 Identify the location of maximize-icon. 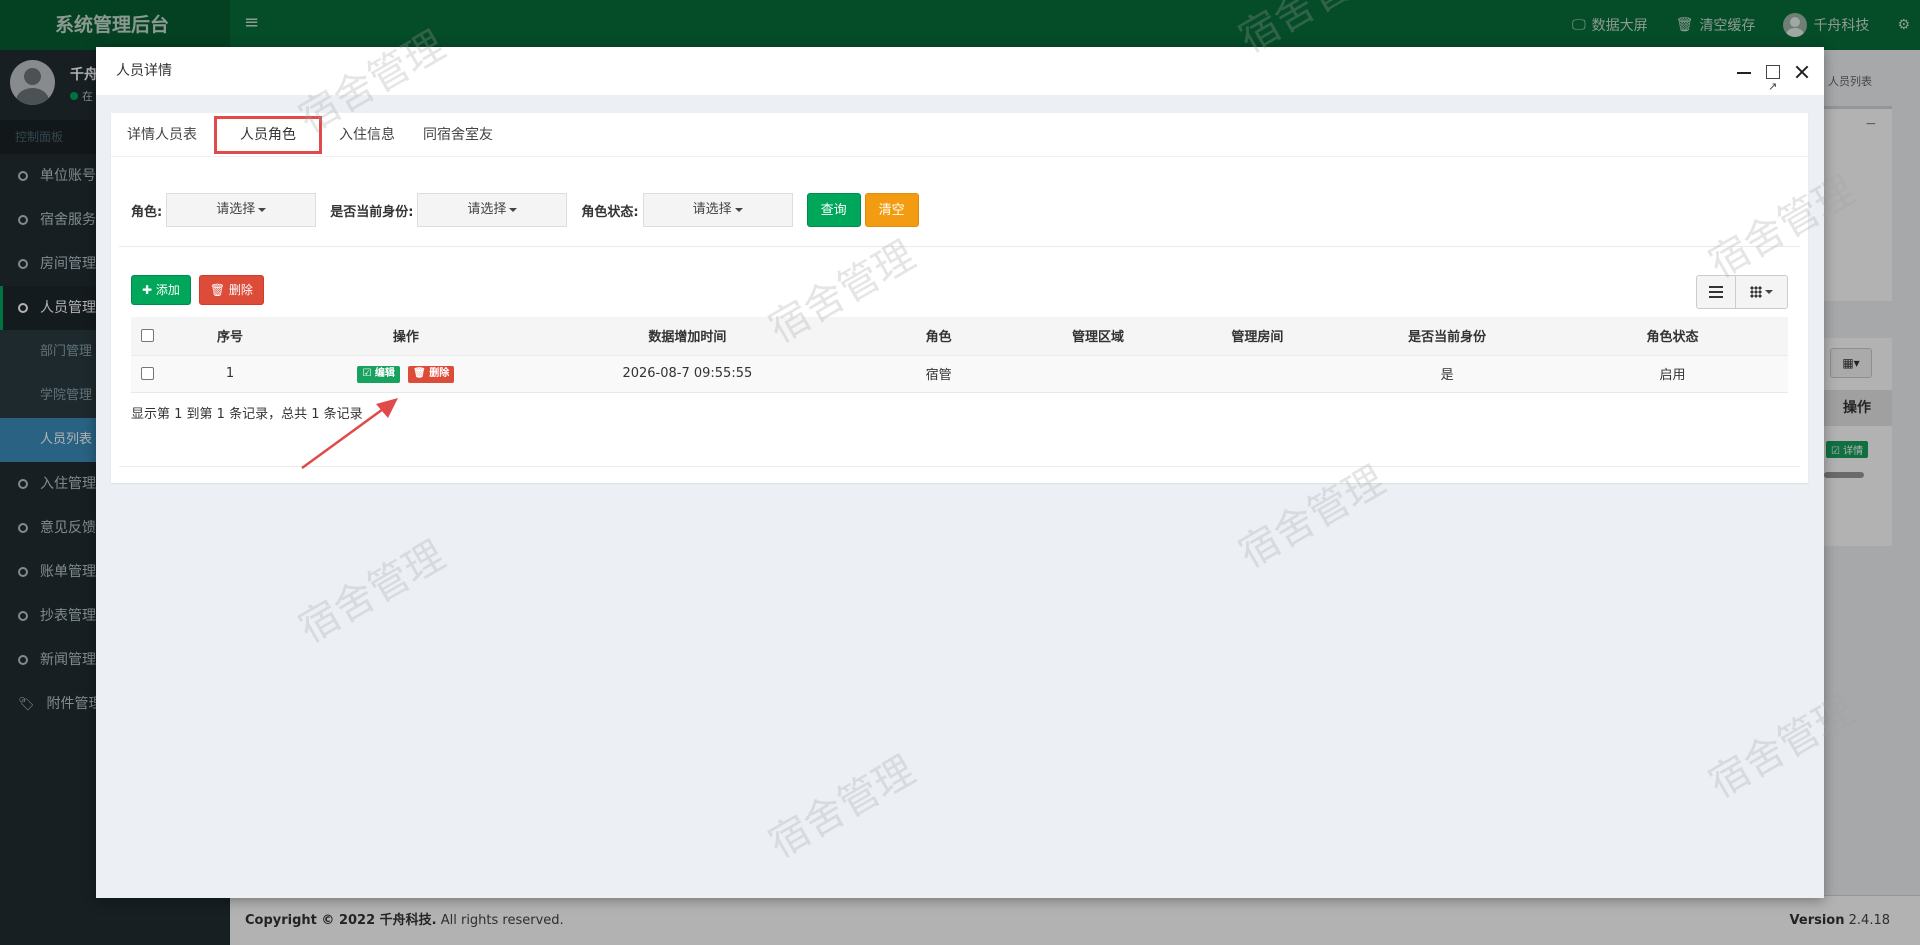
(1773, 86).